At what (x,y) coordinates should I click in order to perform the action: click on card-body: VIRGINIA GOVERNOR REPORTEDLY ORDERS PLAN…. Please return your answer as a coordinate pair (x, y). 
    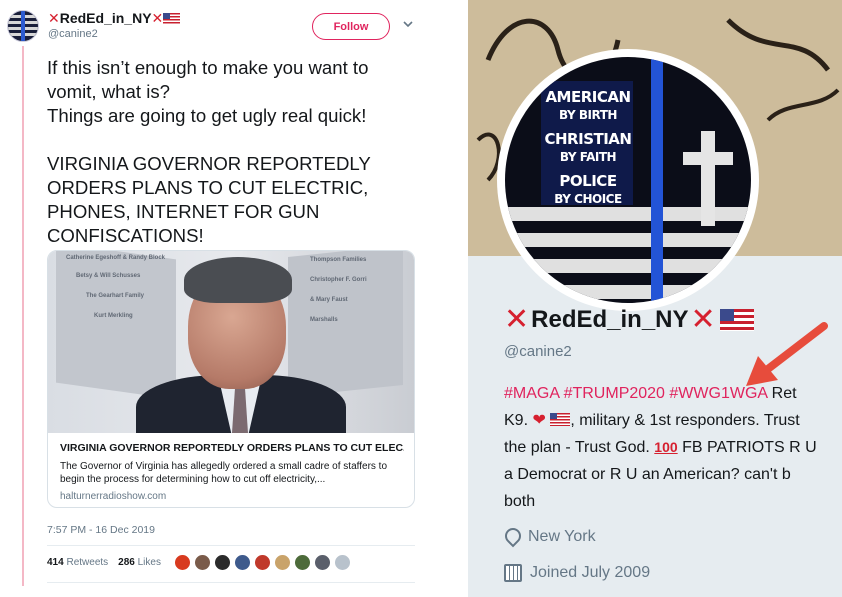
    Looking at the image, I should click on (231, 470).